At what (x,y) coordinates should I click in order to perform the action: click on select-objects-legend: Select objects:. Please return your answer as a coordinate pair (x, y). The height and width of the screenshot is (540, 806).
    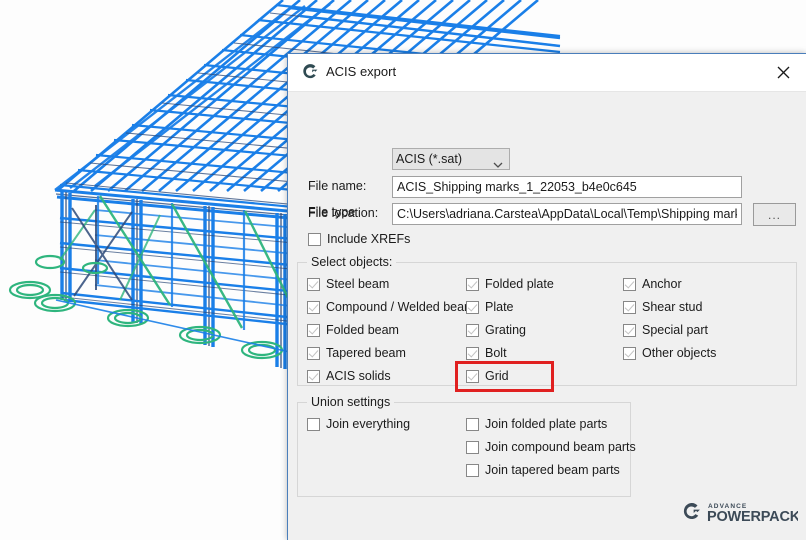
    Looking at the image, I should click on (352, 262).